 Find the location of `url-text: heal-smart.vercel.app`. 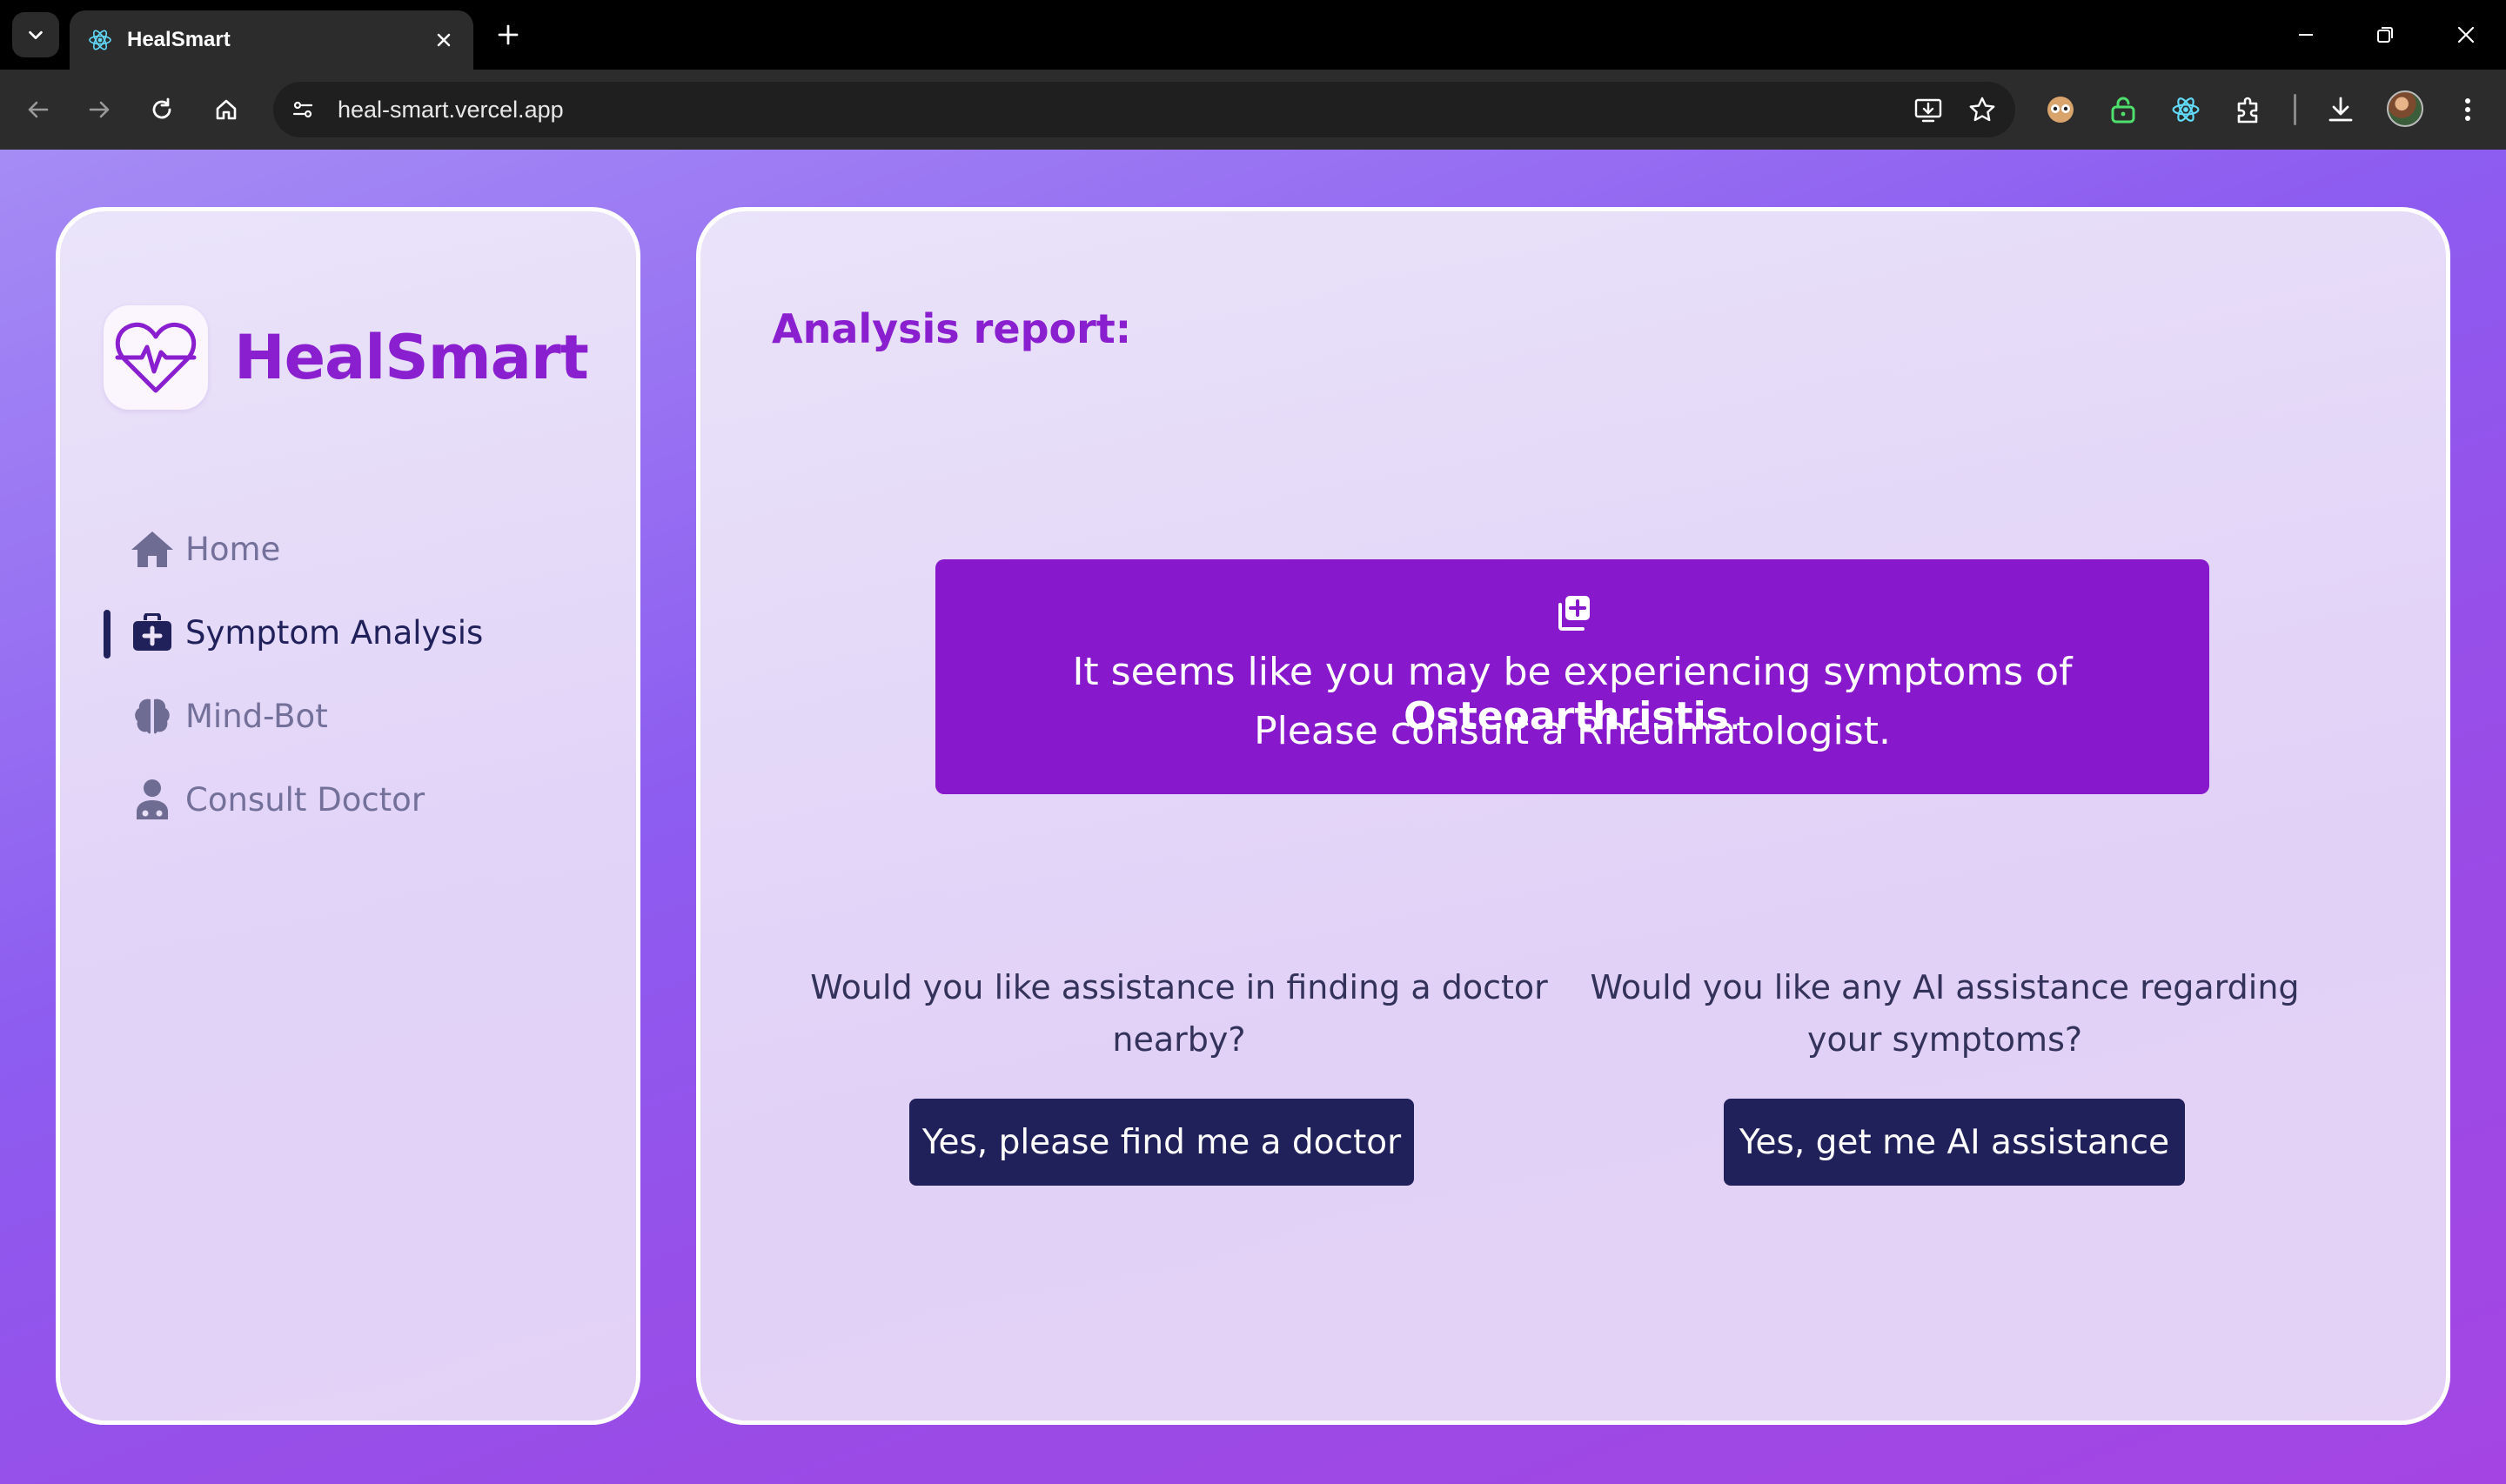

url-text: heal-smart.vercel.app is located at coordinates (451, 109).